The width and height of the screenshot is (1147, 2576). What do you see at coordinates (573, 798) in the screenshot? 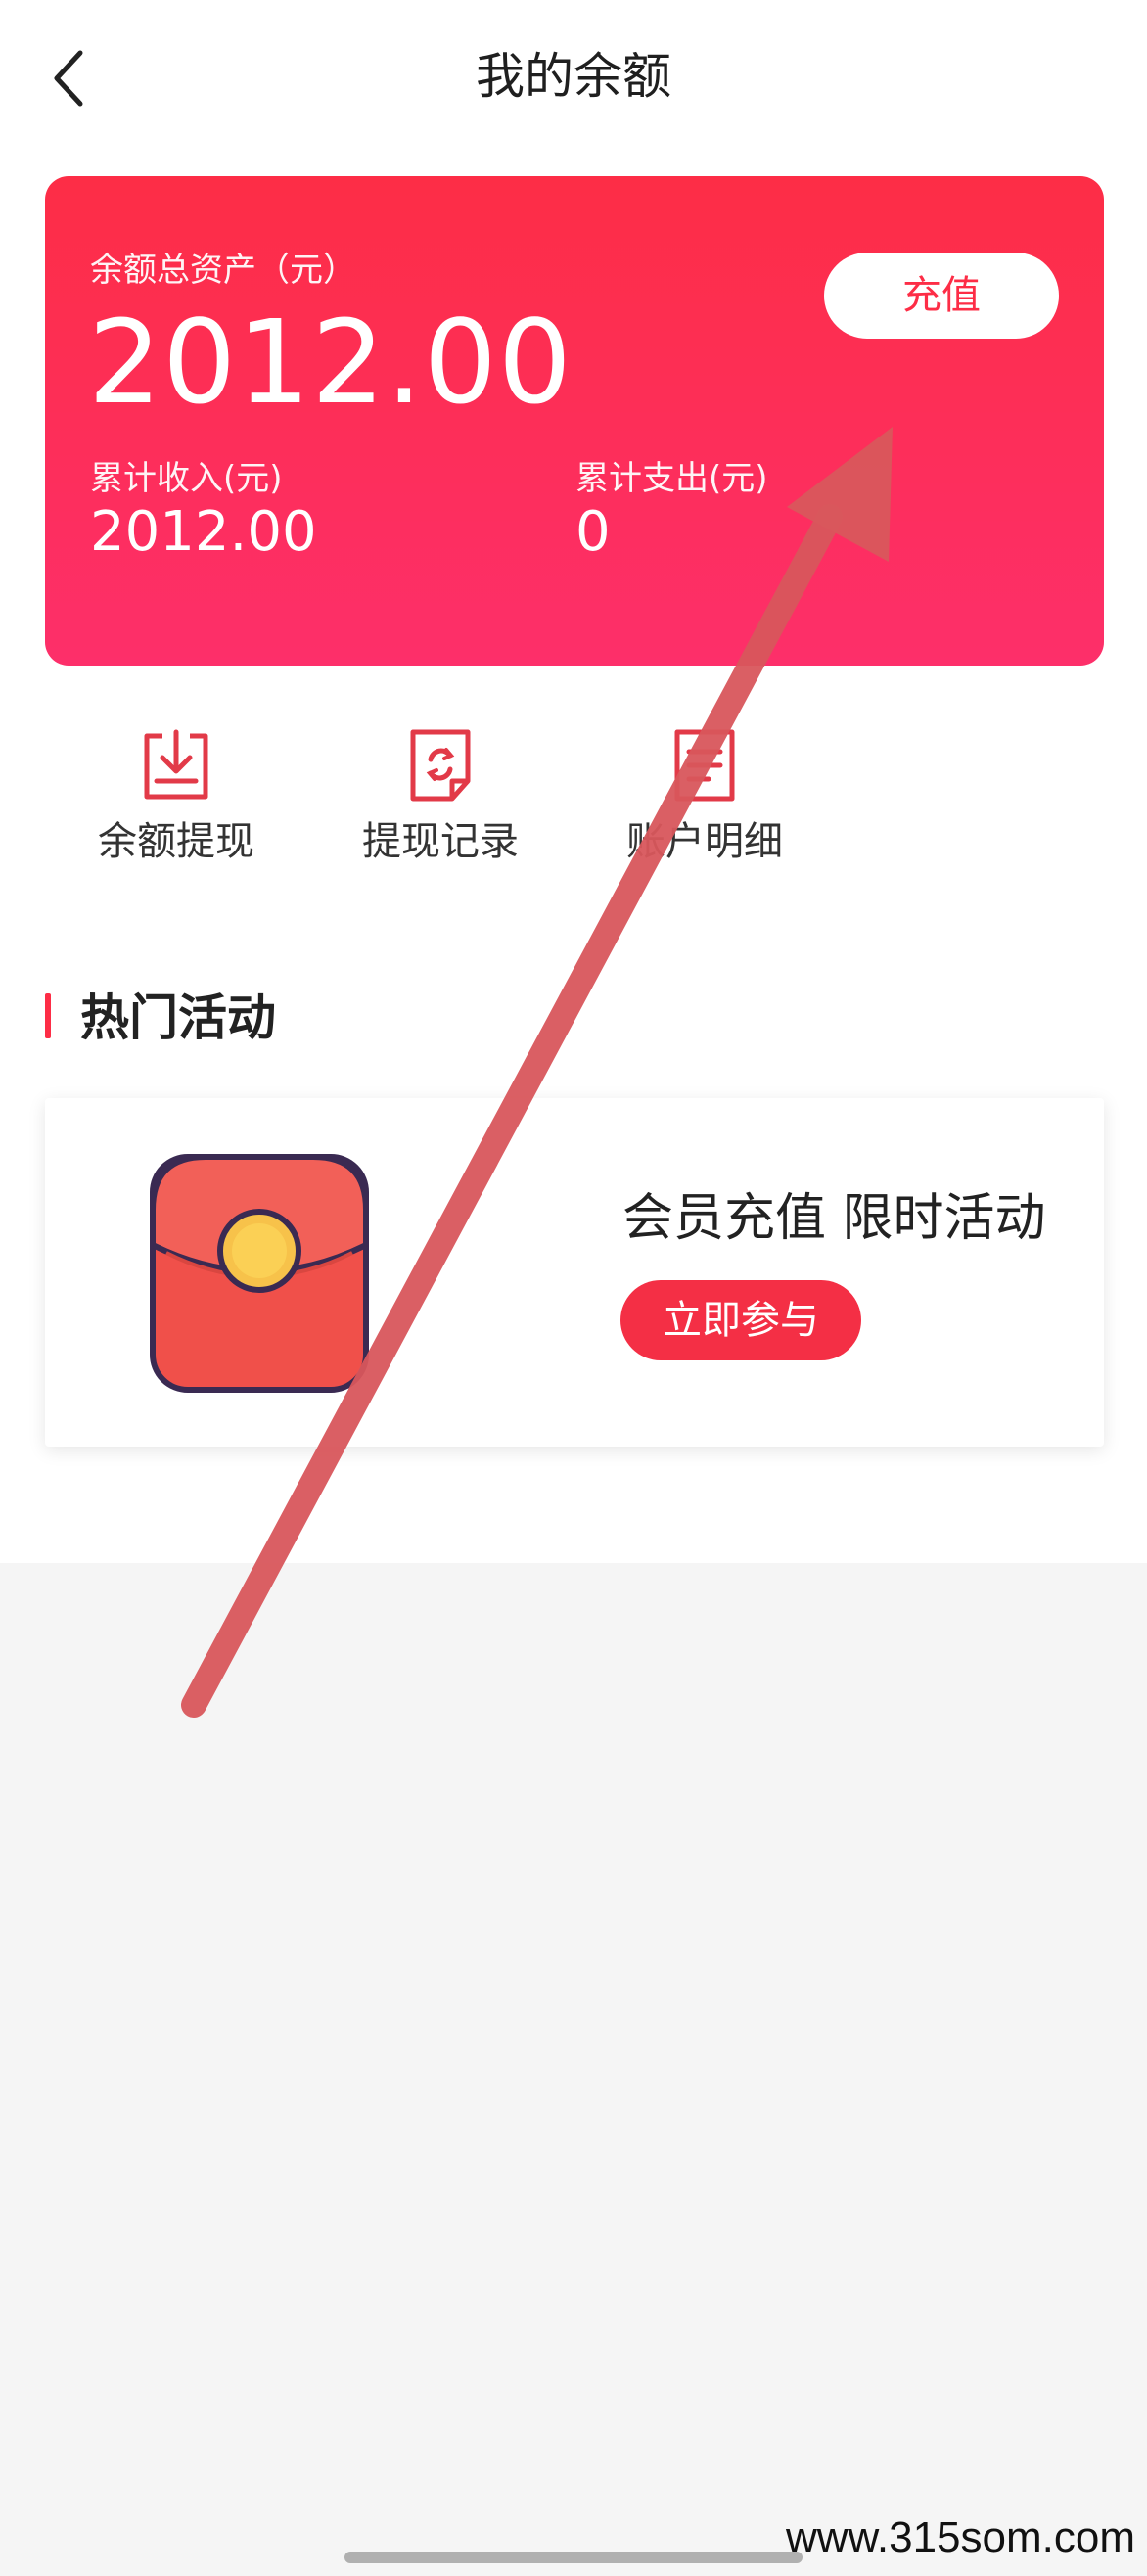
I see `quick-actions: 余额提现 提现记录 账户明细` at bounding box center [573, 798].